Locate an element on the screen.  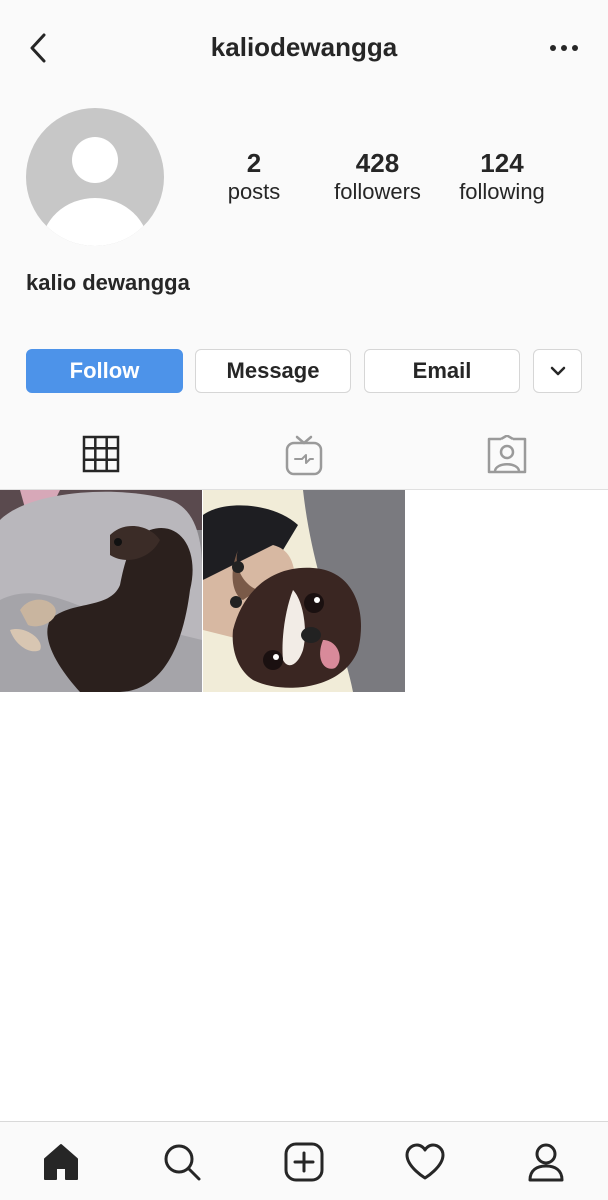
photo-dog-sleeping-image is located at coordinates (101, 591).